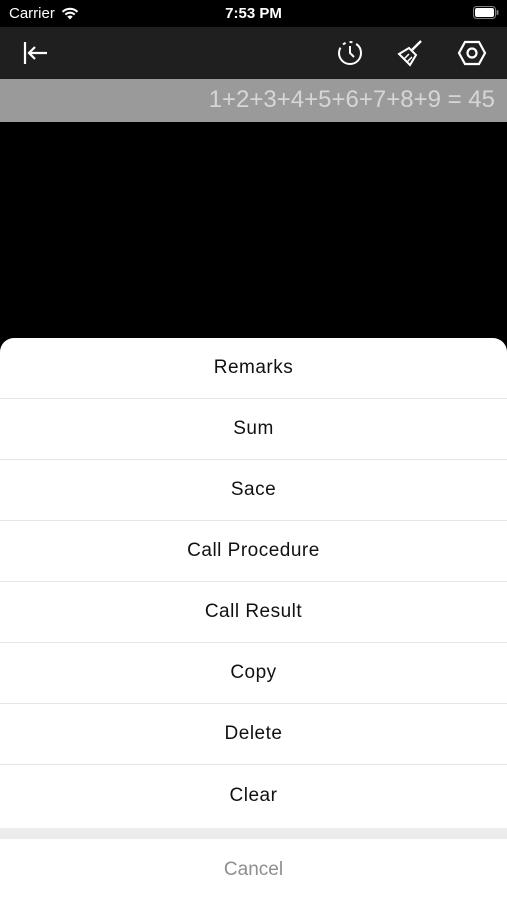 The image size is (507, 900). What do you see at coordinates (253, 551) in the screenshot?
I see `action-call-procedure: Call Procedure` at bounding box center [253, 551].